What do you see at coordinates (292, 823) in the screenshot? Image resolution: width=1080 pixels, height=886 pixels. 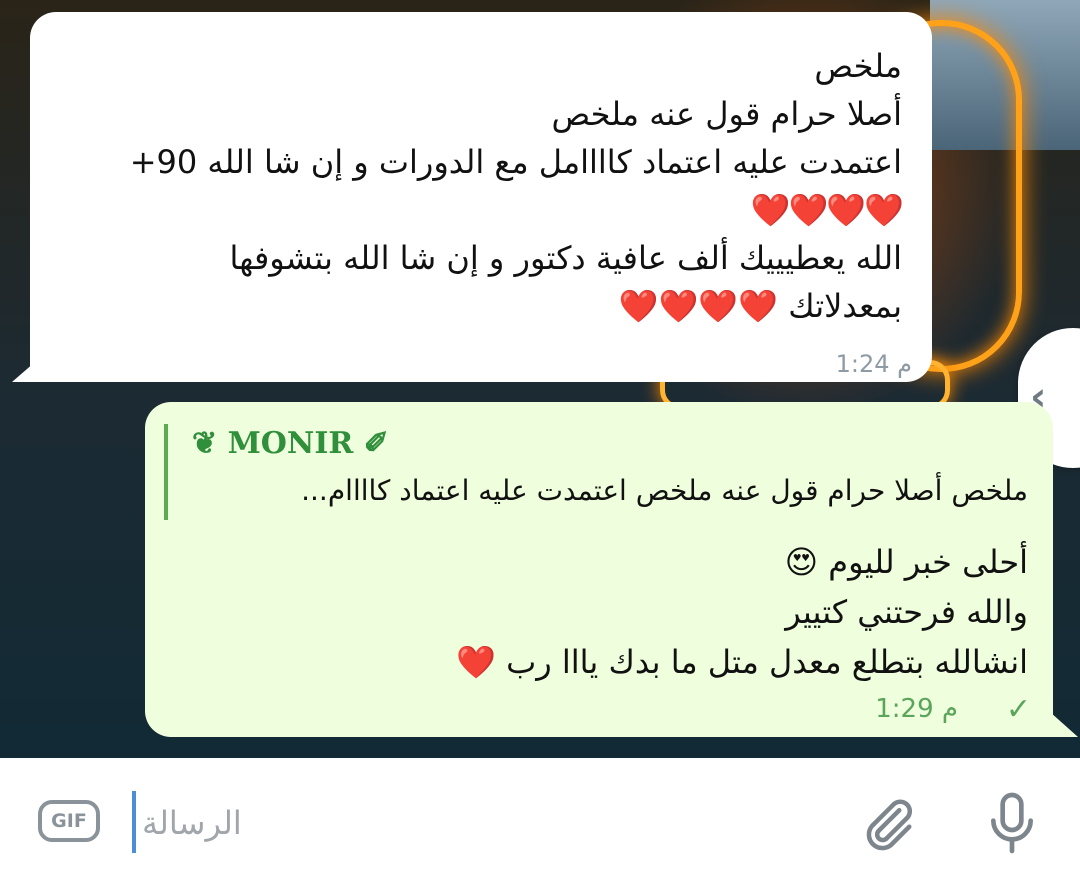 I see `message-input` at bounding box center [292, 823].